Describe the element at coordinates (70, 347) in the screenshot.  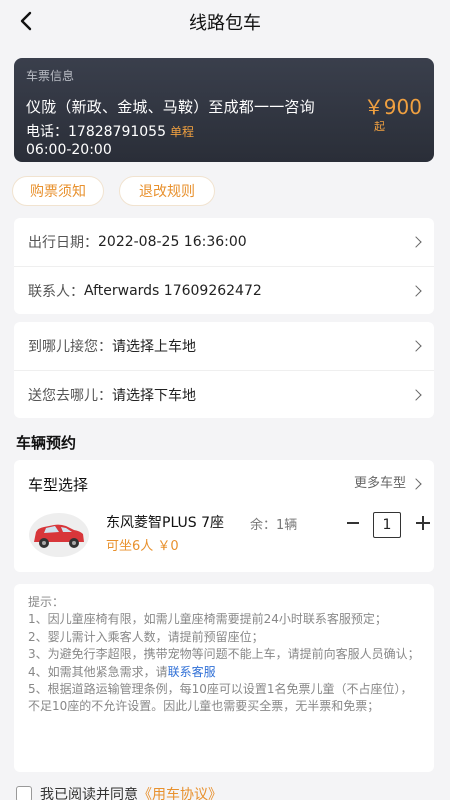
I see `pickup-label: 到哪儿接您：` at that location.